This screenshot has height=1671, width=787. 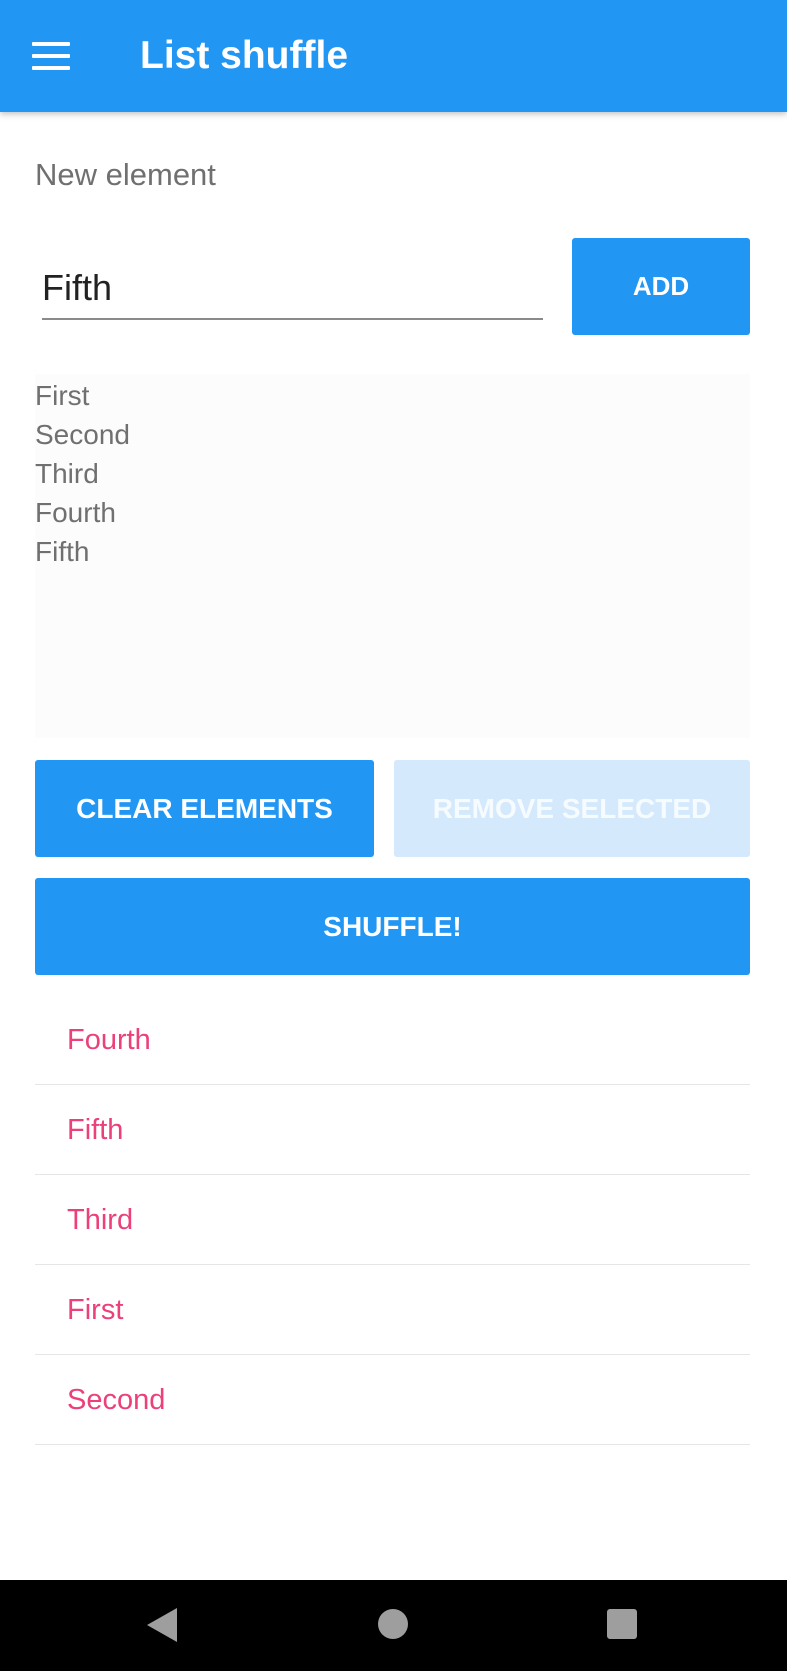 I want to click on new-element-input, so click(x=292, y=289).